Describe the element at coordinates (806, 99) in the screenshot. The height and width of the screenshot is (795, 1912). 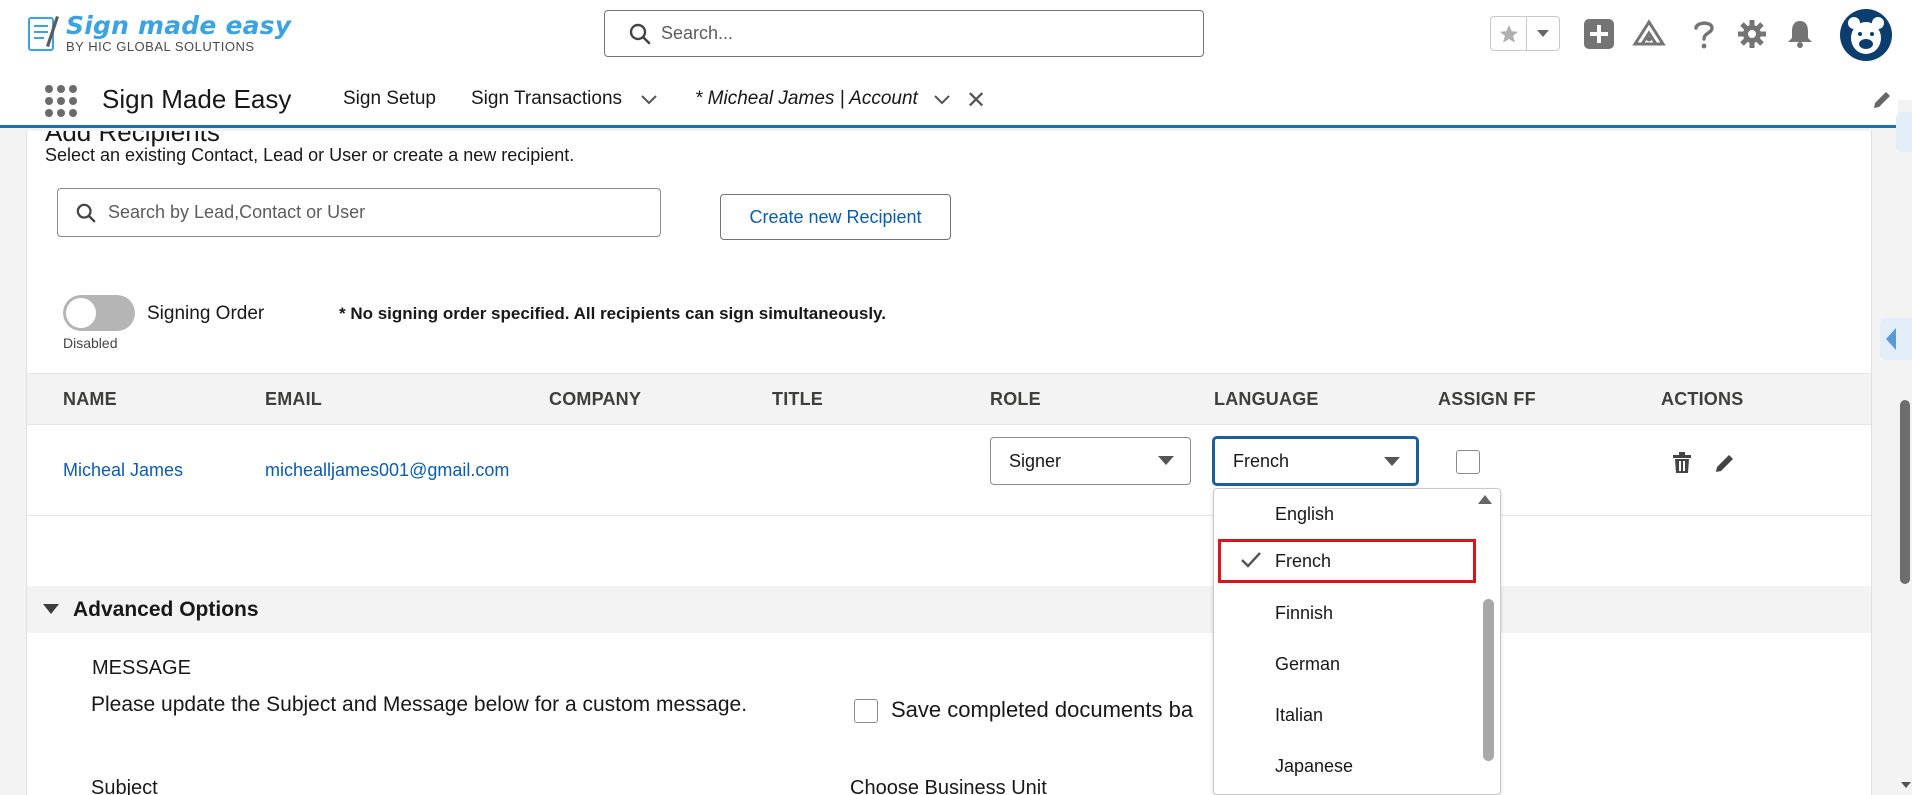
I see `tab-micheal-james-account: * Micheal James | Account` at that location.